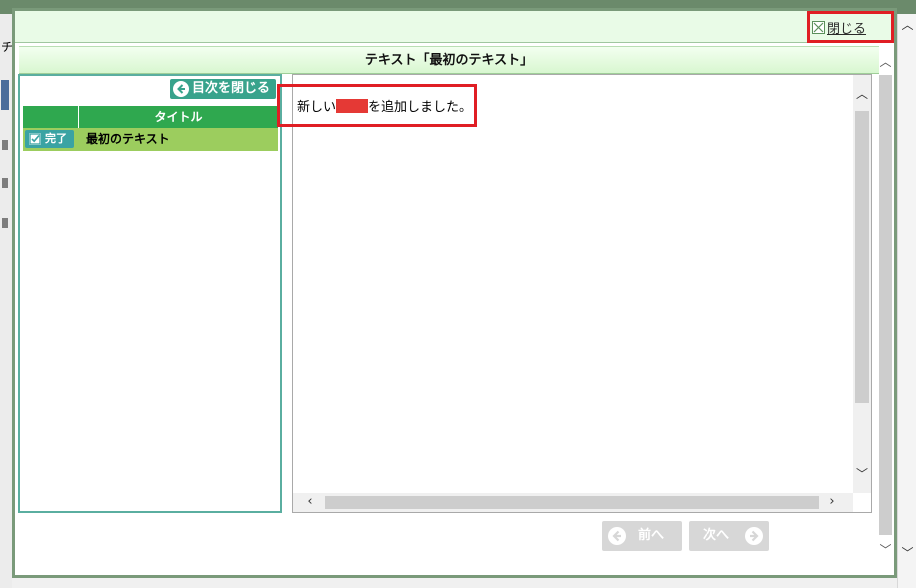 This screenshot has width=916, height=588. Describe the element at coordinates (5, 95) in the screenshot. I see `background-tab` at that location.